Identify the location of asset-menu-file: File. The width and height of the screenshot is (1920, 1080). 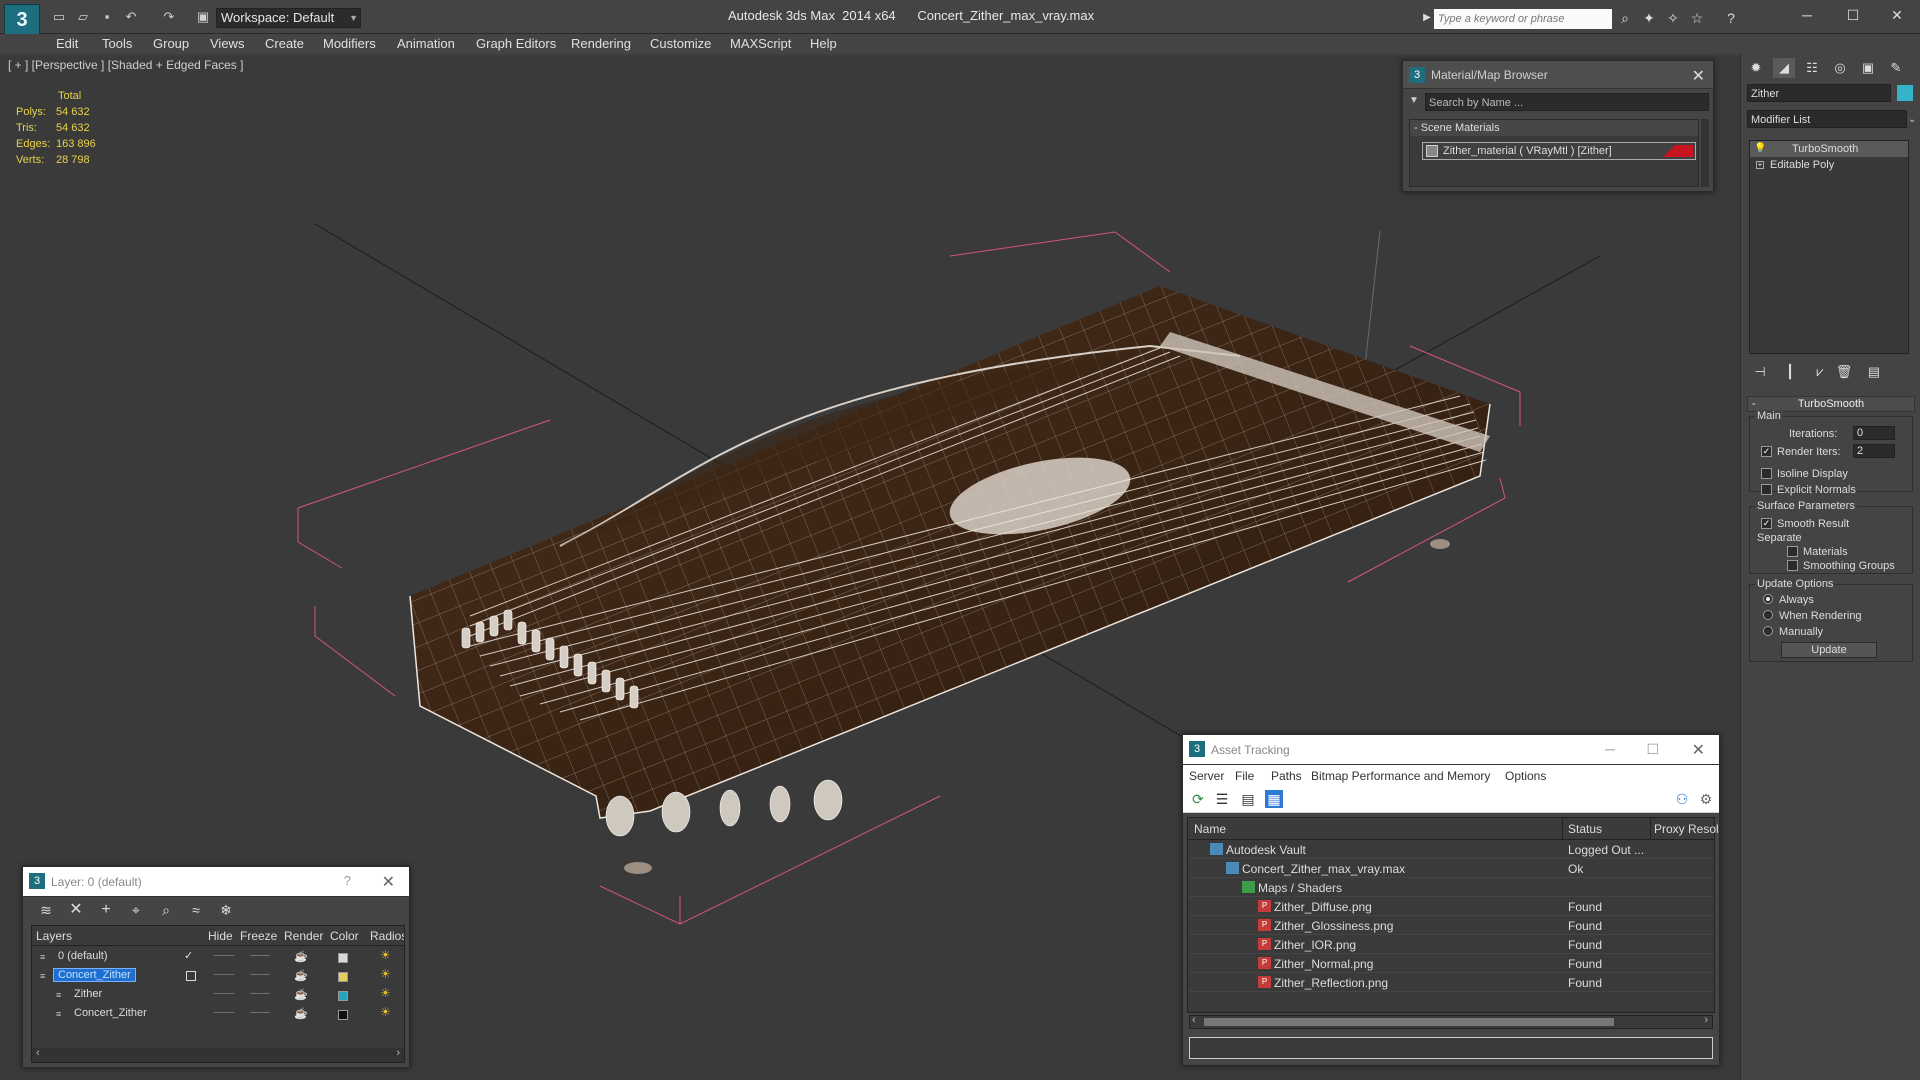
(1244, 776).